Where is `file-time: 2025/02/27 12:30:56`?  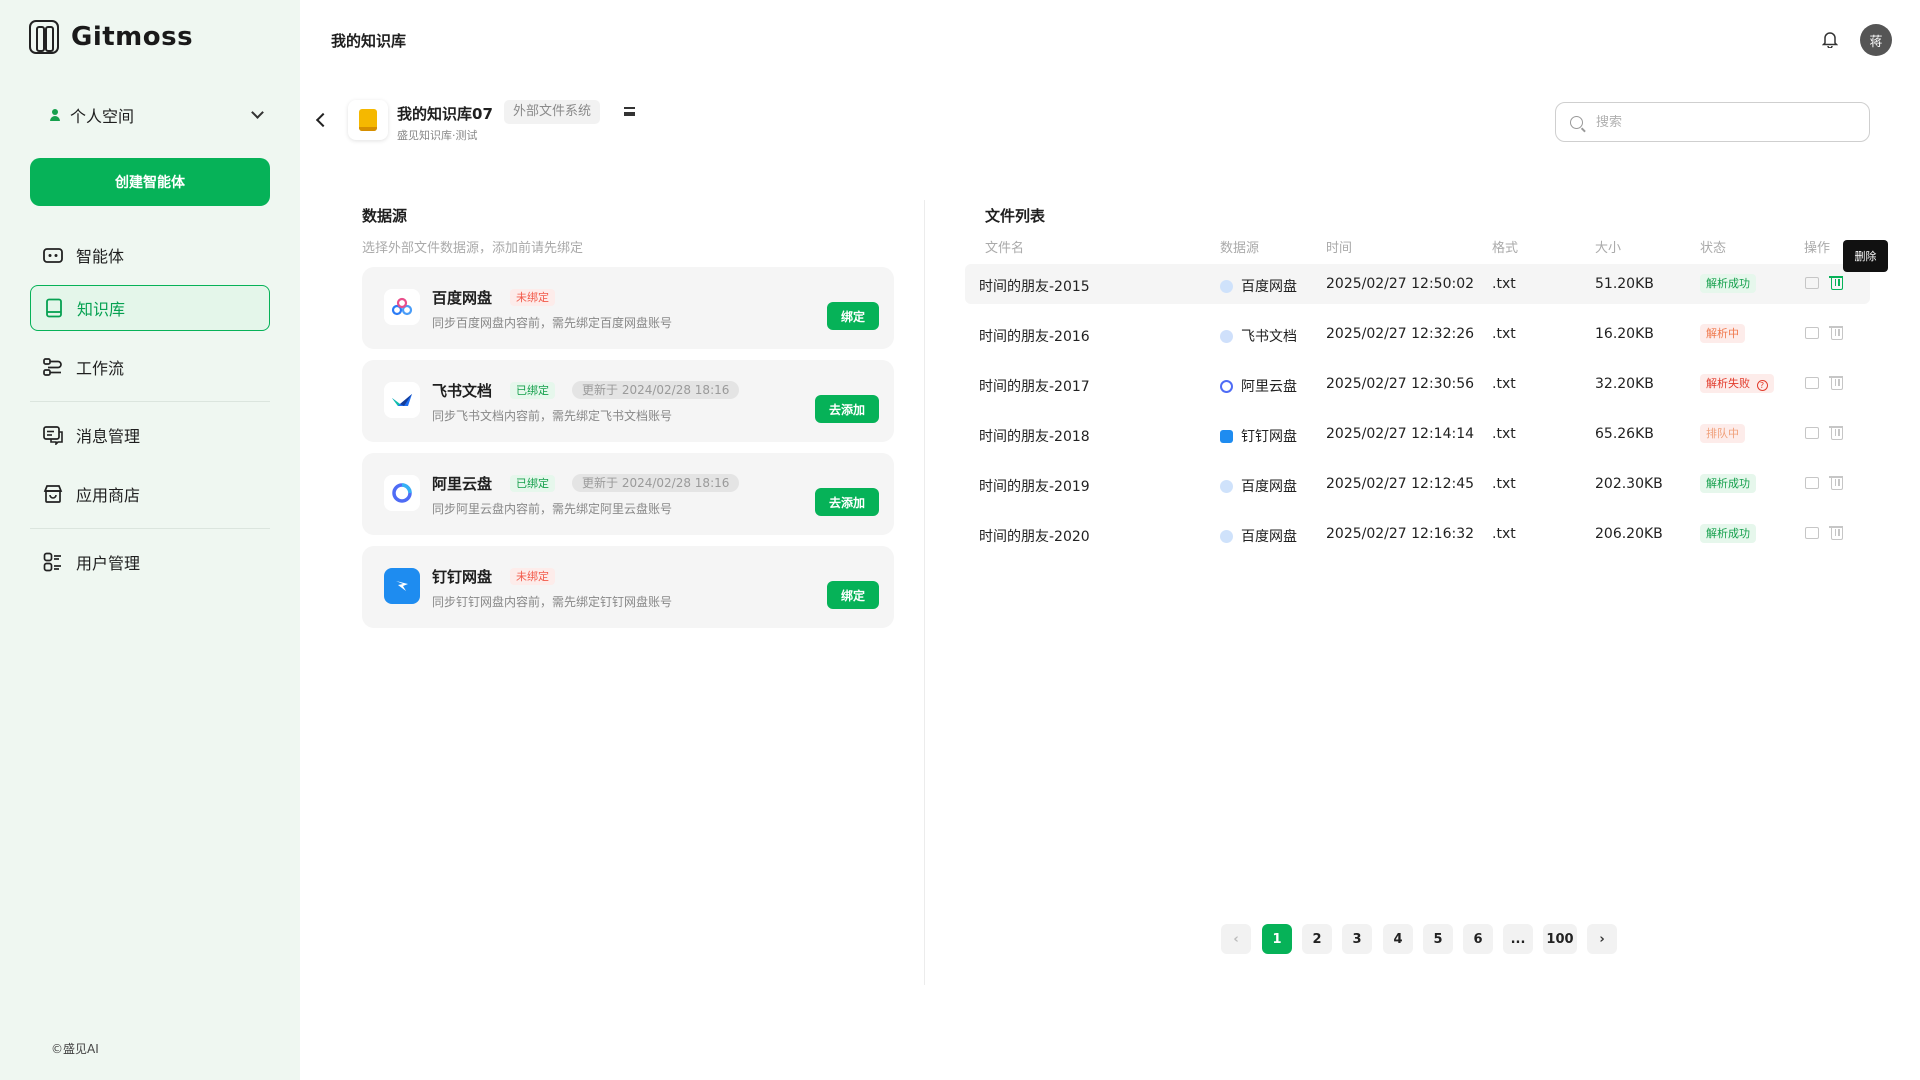 file-time: 2025/02/27 12:30:56 is located at coordinates (1400, 384).